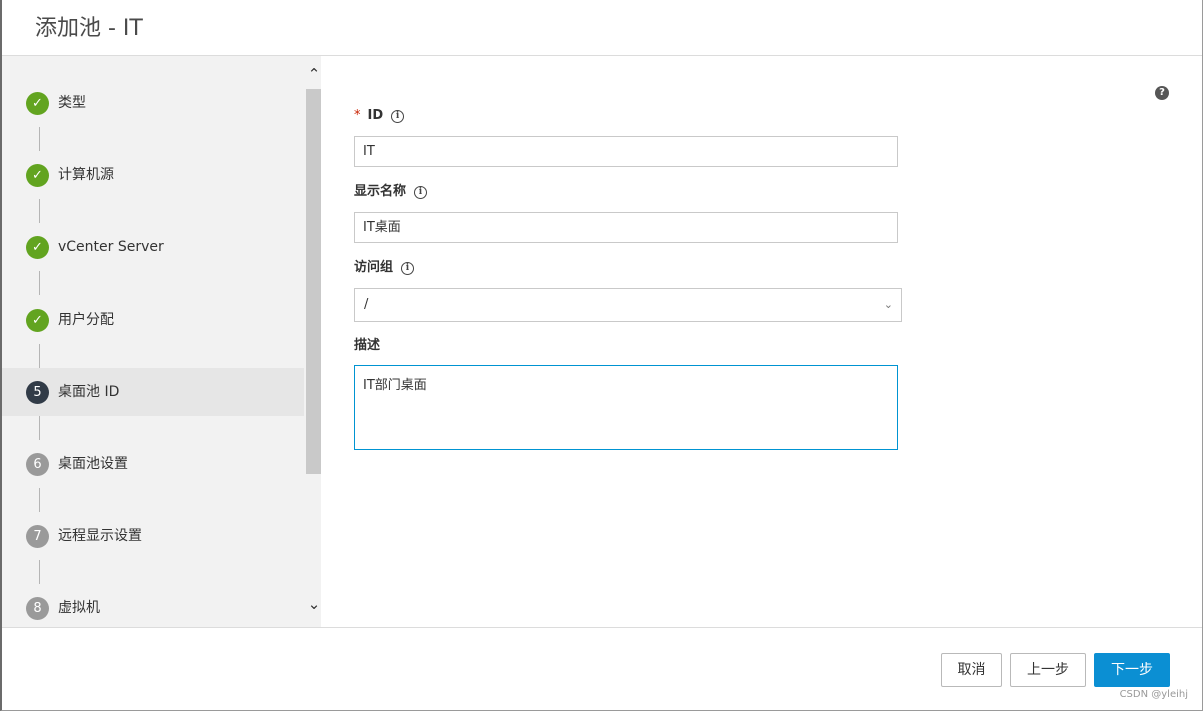 This screenshot has width=1203, height=711. What do you see at coordinates (602, 28) in the screenshot?
I see `dialog-header: 添加池 - IT` at bounding box center [602, 28].